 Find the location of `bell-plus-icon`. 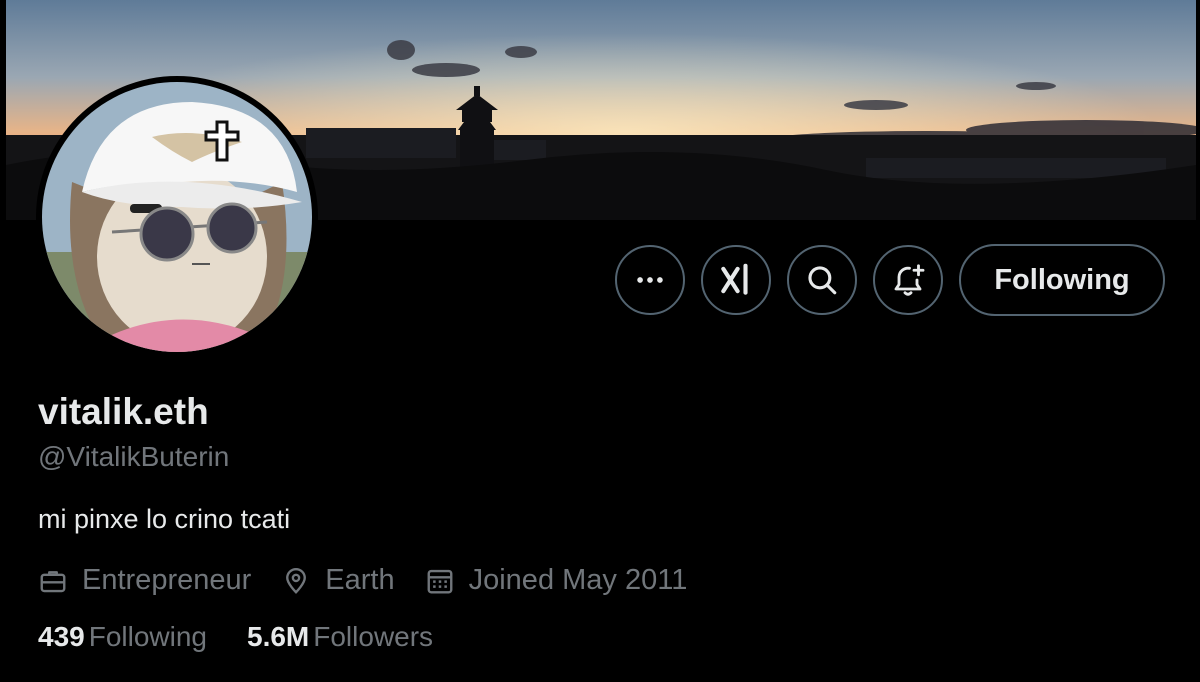

bell-plus-icon is located at coordinates (909, 280).